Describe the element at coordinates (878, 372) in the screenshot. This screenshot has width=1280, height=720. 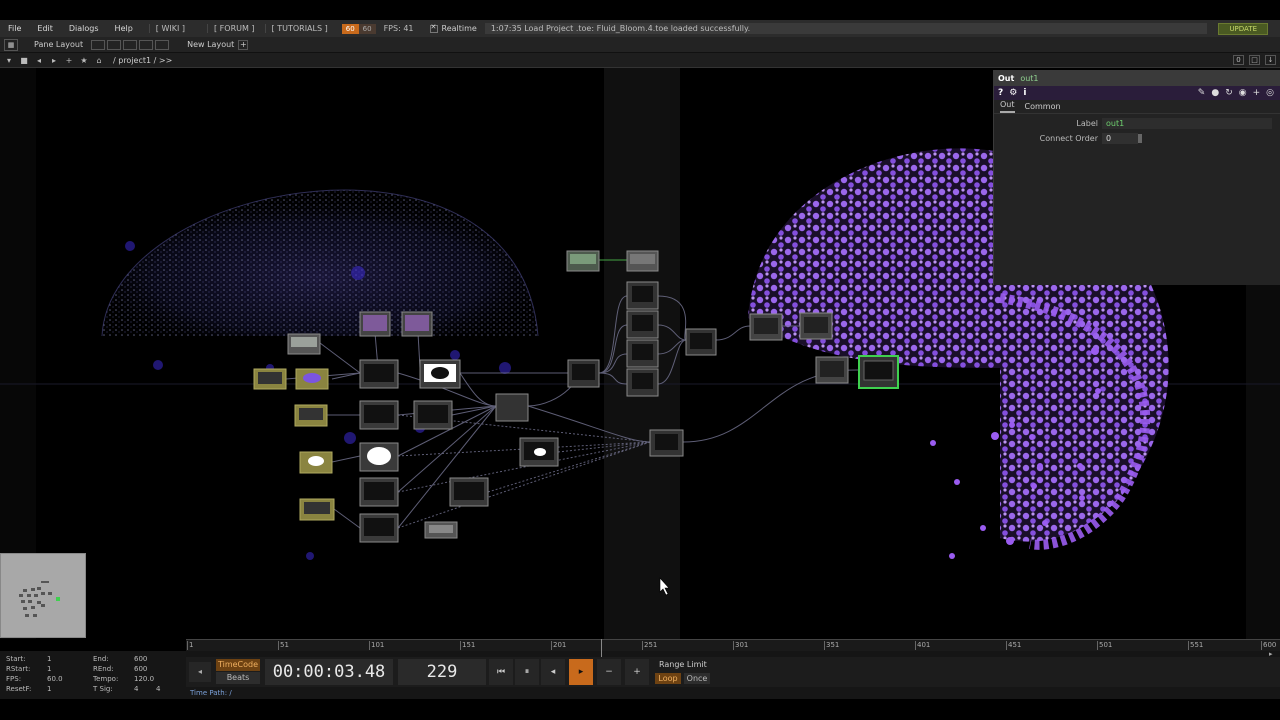
I see `node-out1-selected` at that location.